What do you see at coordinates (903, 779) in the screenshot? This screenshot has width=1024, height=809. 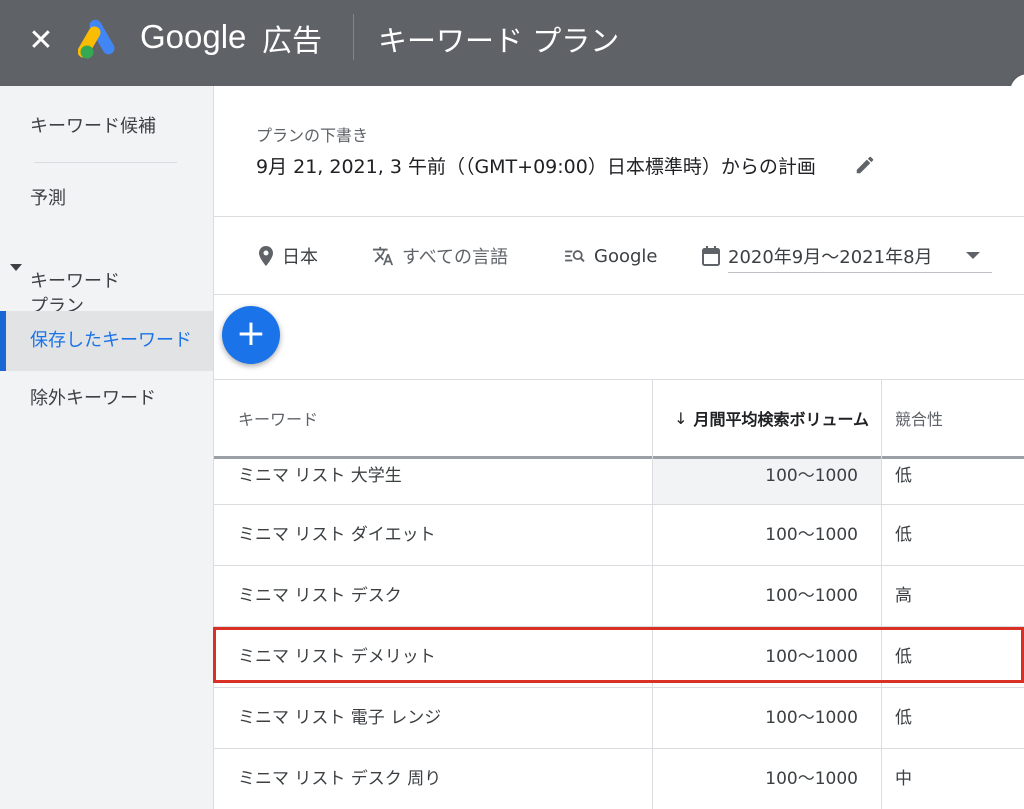 I see `competition-cell: 中` at bounding box center [903, 779].